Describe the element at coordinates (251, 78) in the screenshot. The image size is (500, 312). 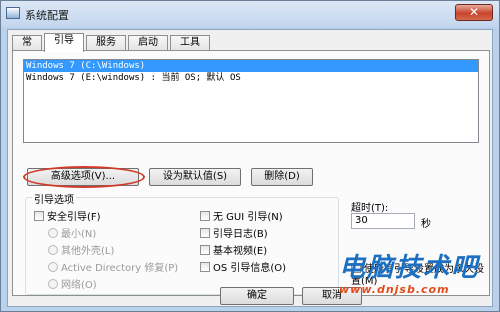
I see `list-item: Windows 7 (E:\windows) : 当前 OS; 默认 OS` at that location.